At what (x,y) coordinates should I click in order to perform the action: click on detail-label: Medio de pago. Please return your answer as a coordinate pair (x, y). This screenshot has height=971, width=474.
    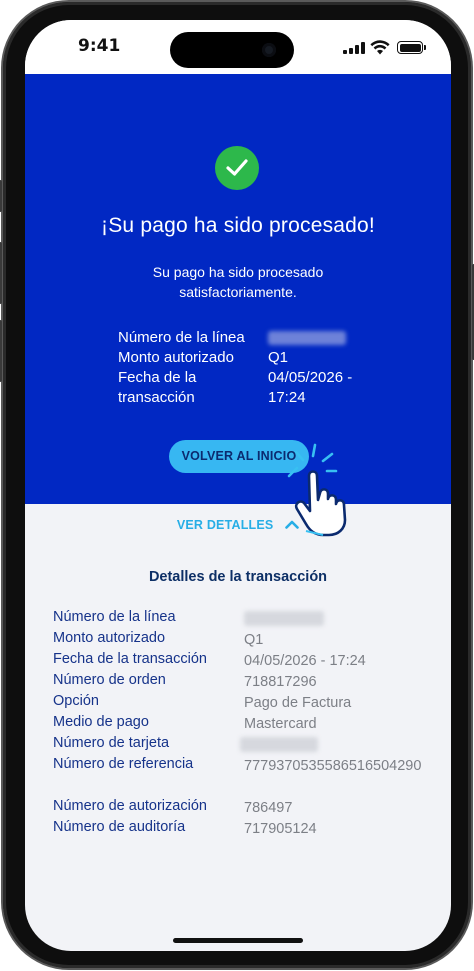
    Looking at the image, I should click on (101, 722).